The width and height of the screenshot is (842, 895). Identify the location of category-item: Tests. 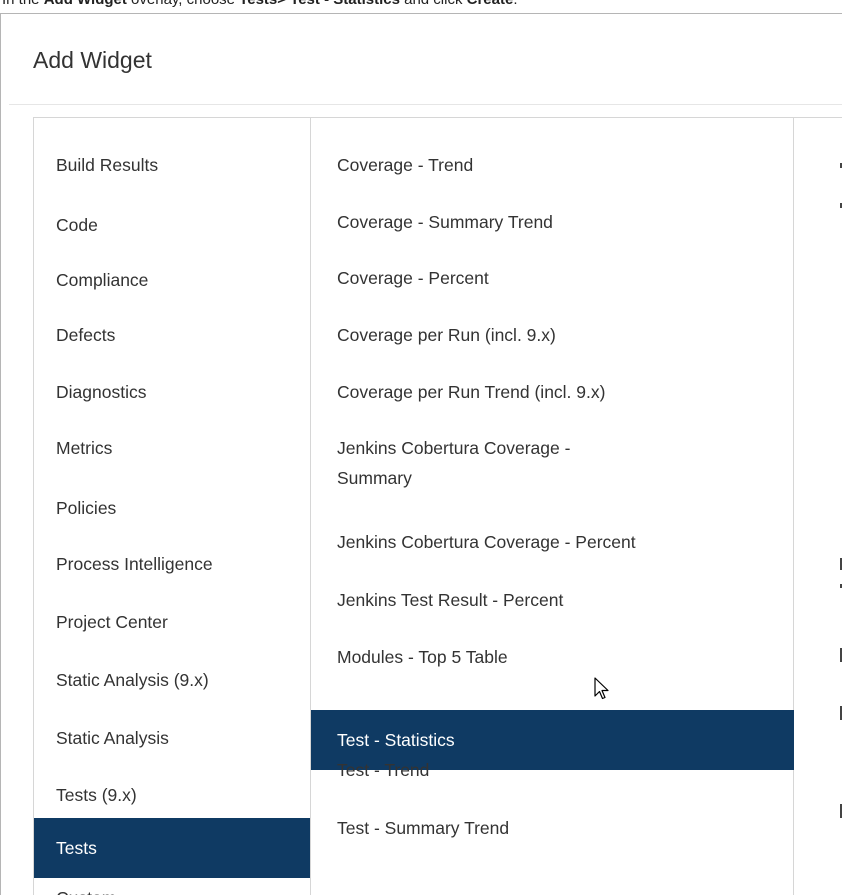
(172, 848).